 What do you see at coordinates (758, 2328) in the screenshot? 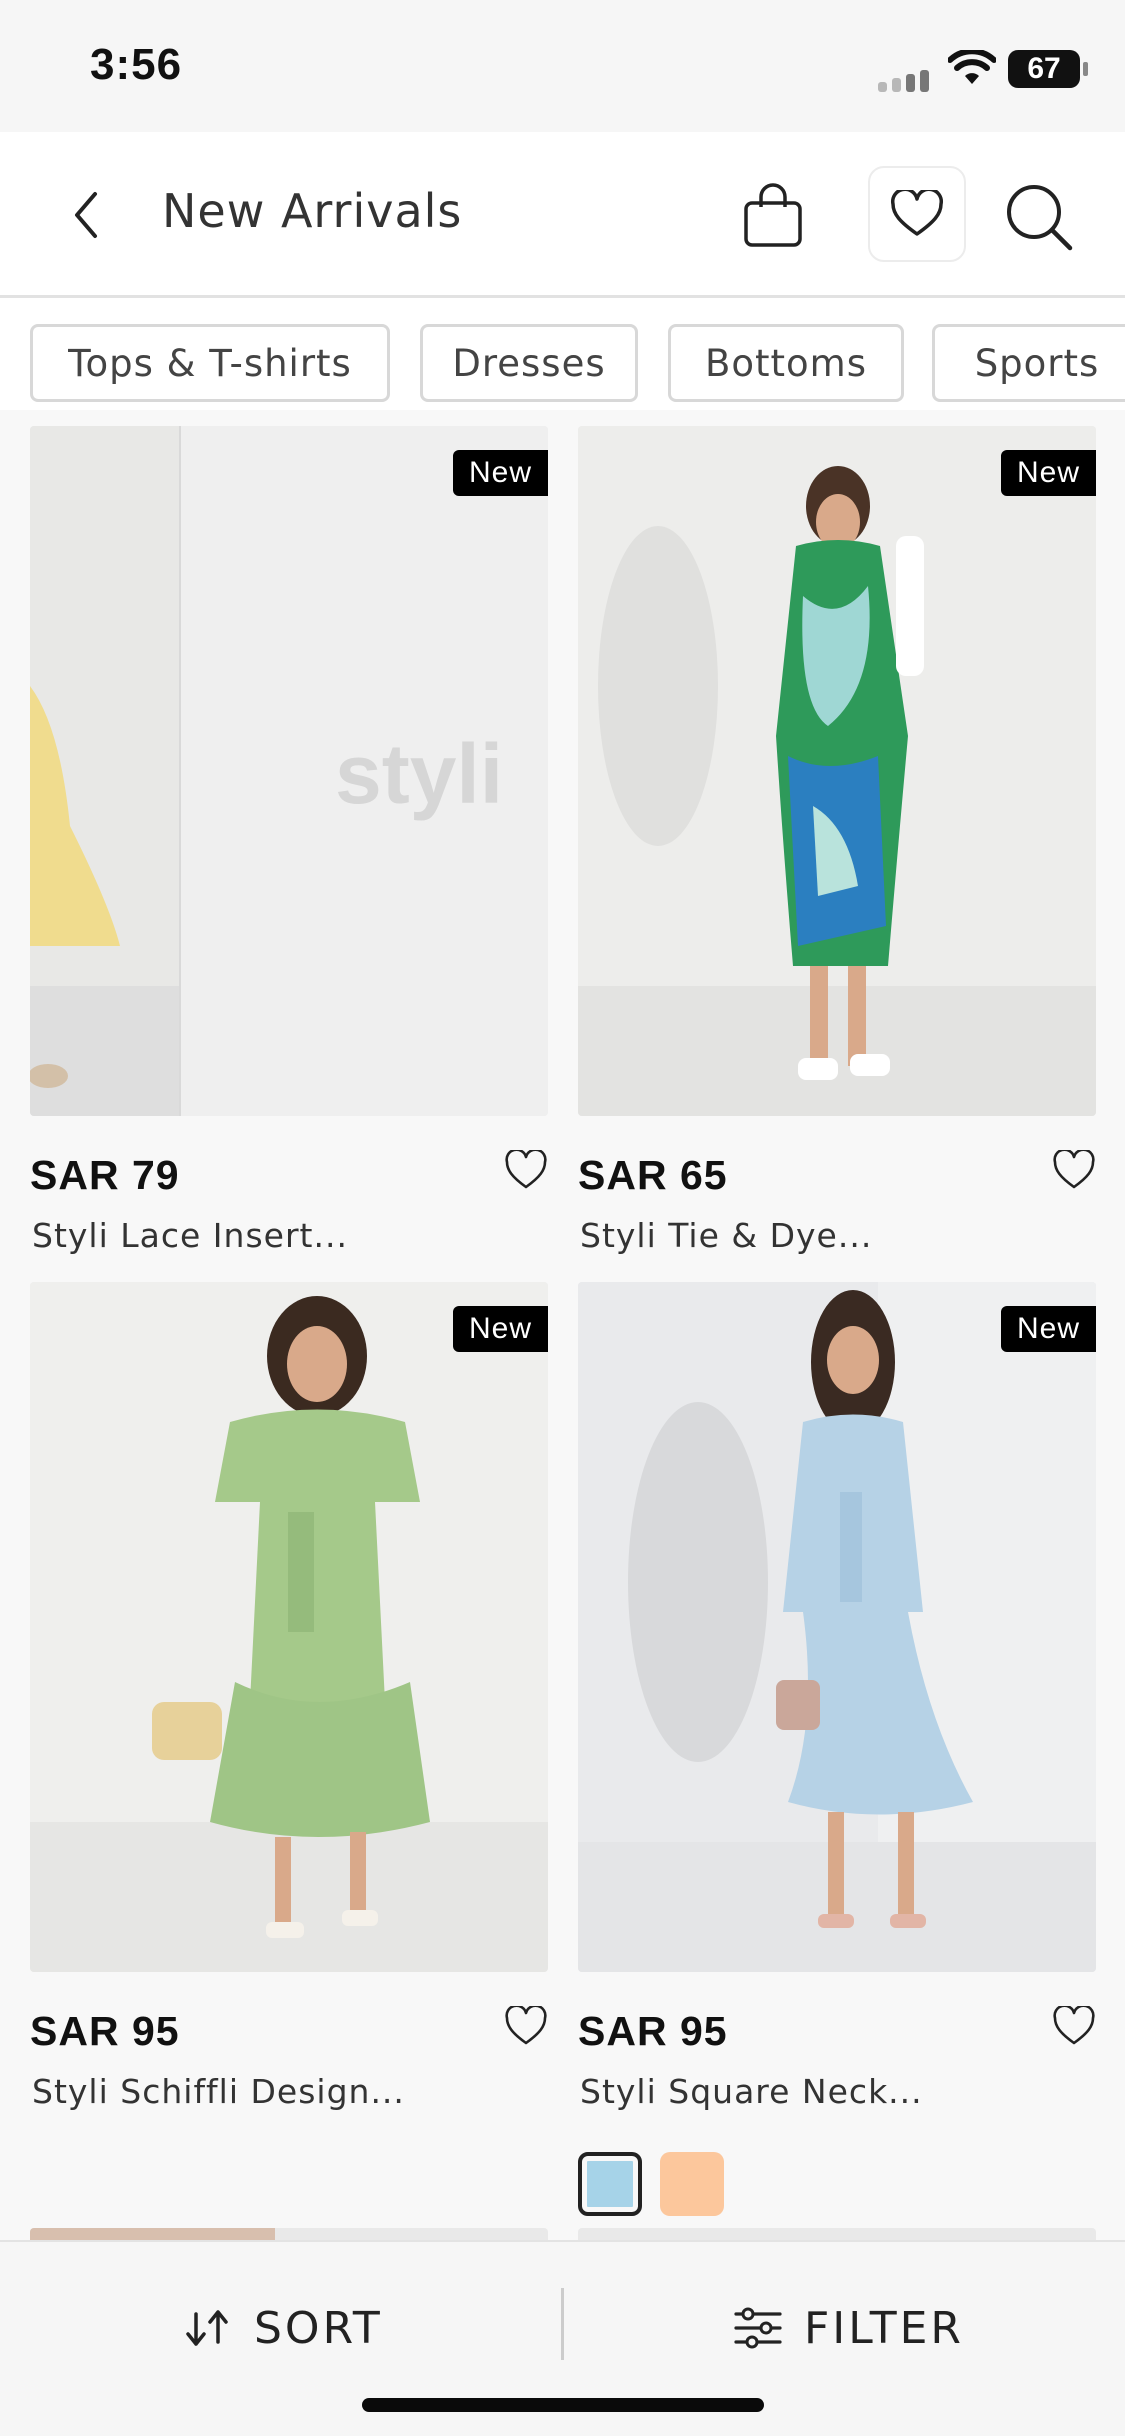
I see `filter-sliders-icon` at bounding box center [758, 2328].